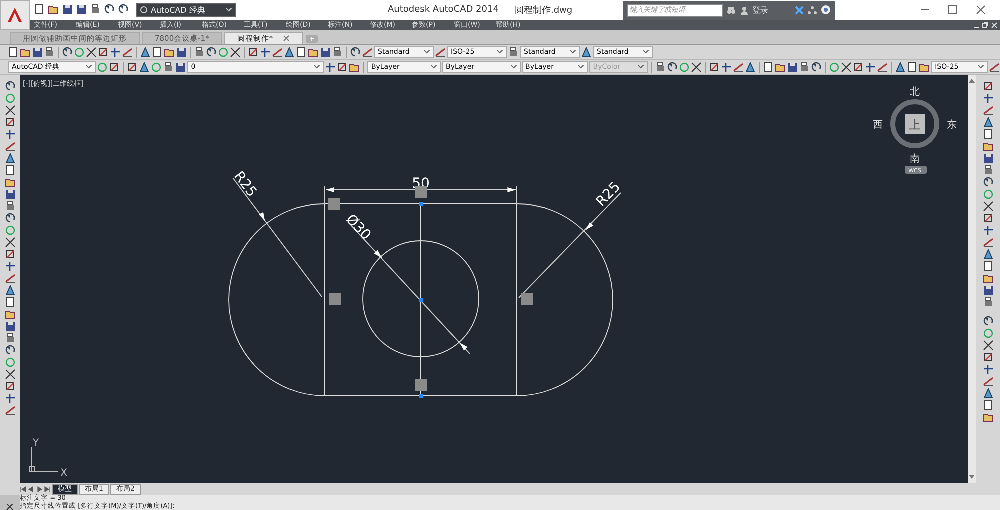 This screenshot has width=1000, height=510. I want to click on autocad-logo-icon, so click(15, 15).